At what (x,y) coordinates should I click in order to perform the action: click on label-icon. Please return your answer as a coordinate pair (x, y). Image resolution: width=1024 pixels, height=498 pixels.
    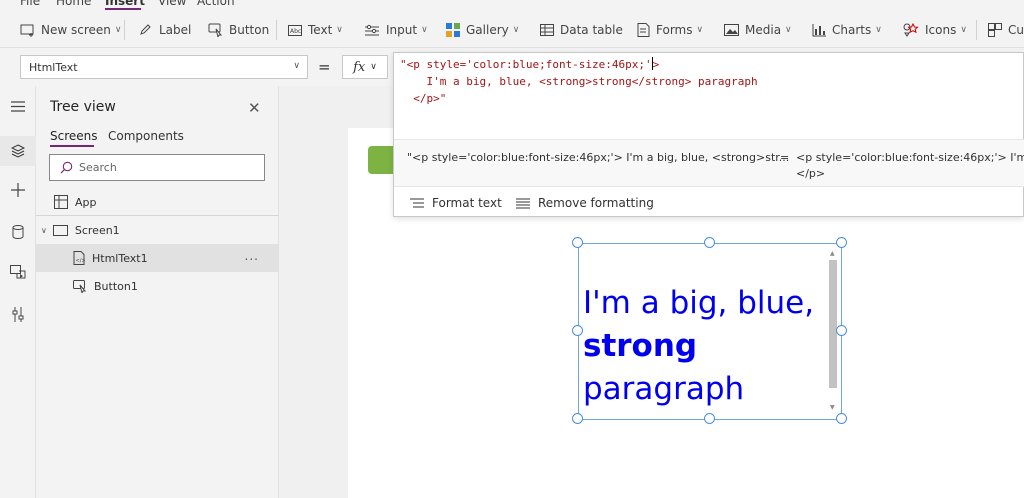
    Looking at the image, I should click on (145, 29).